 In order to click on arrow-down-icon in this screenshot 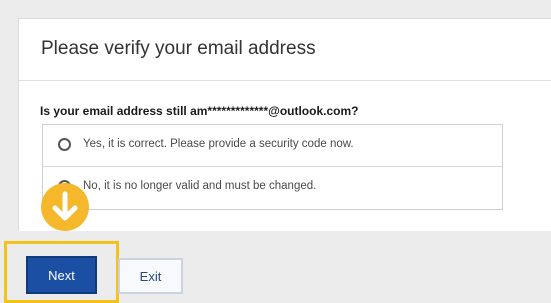, I will do `click(65, 206)`.